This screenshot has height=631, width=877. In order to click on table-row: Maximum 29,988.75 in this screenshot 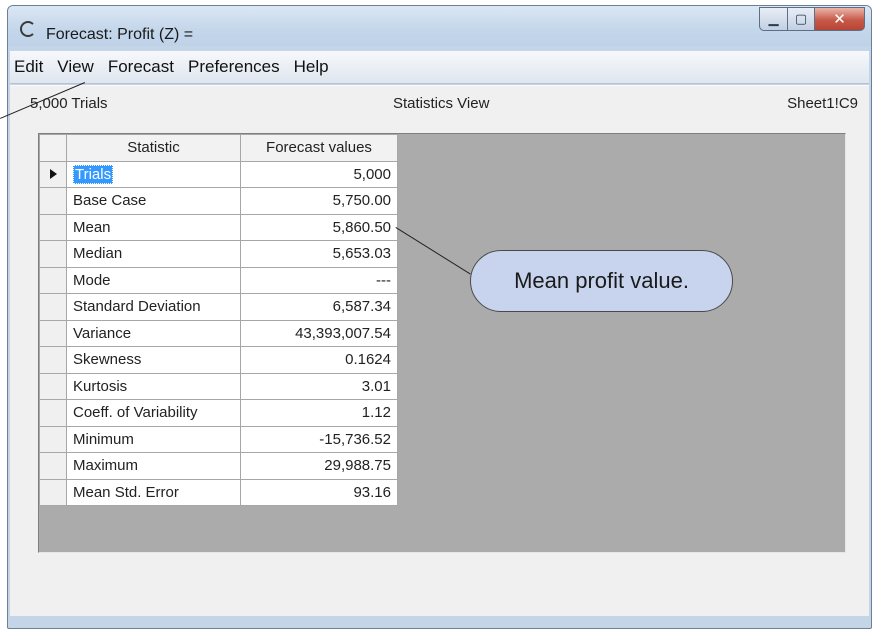, I will do `click(218, 466)`.